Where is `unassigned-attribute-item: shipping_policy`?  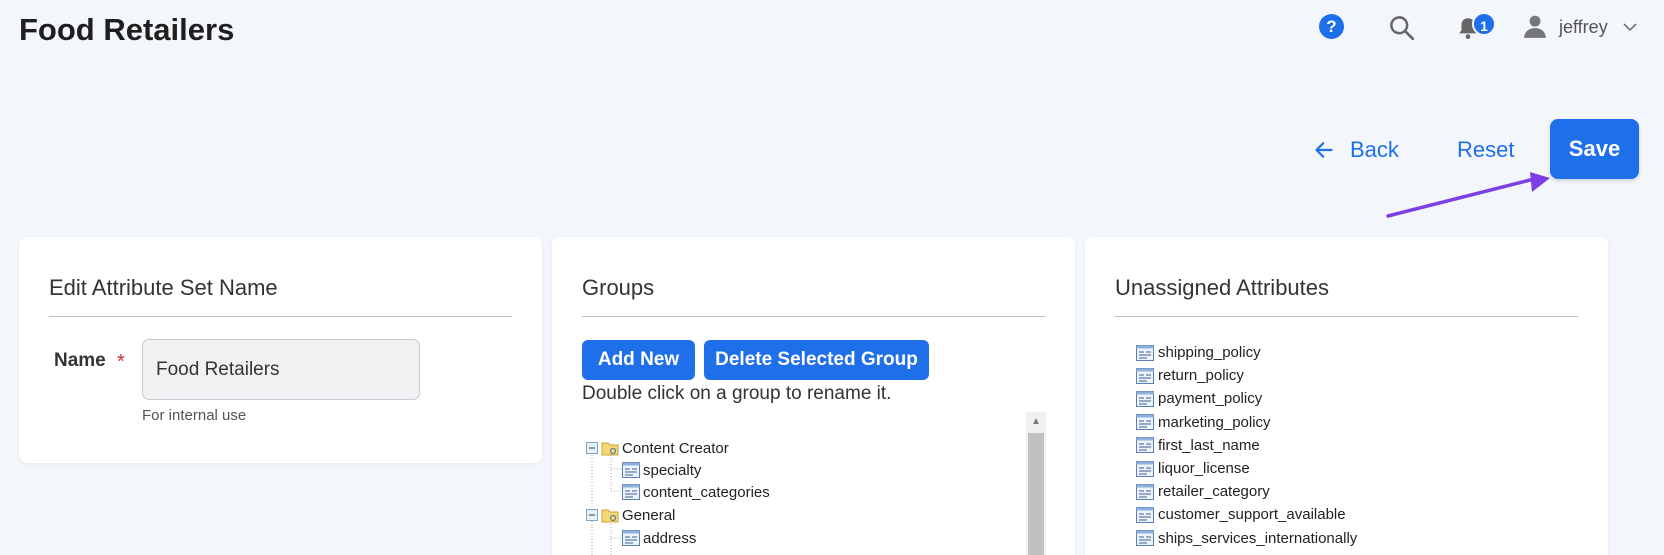
unassigned-attribute-item: shipping_policy is located at coordinates (1198, 352).